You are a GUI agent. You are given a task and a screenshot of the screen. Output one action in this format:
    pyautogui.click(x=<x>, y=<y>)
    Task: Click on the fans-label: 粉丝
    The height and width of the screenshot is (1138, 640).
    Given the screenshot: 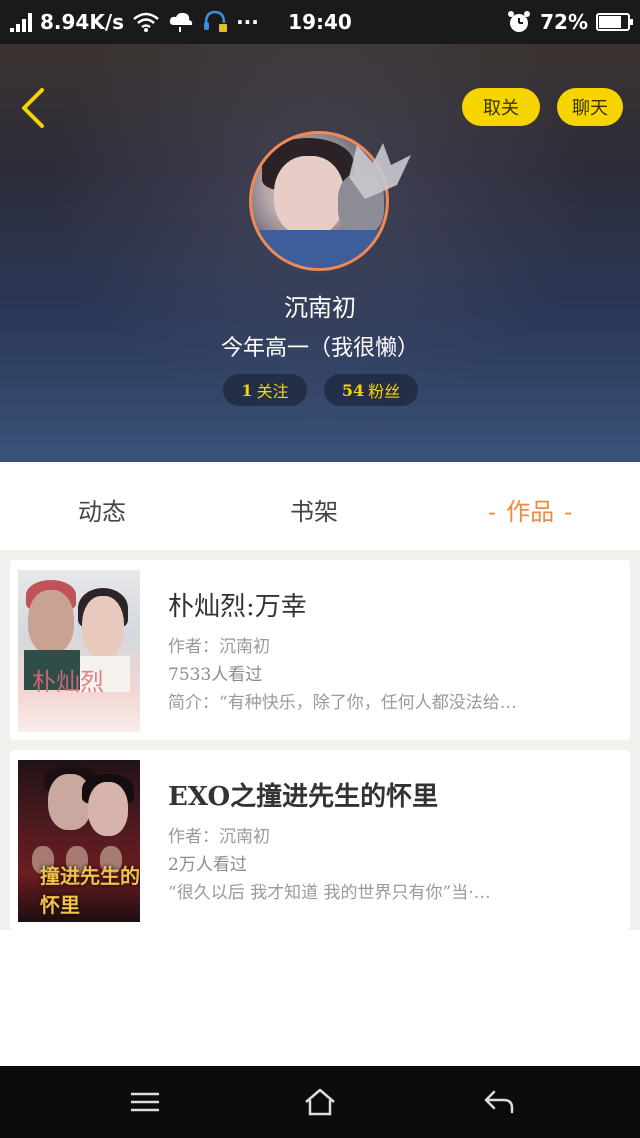 What is the action you would take?
    pyautogui.click(x=384, y=391)
    